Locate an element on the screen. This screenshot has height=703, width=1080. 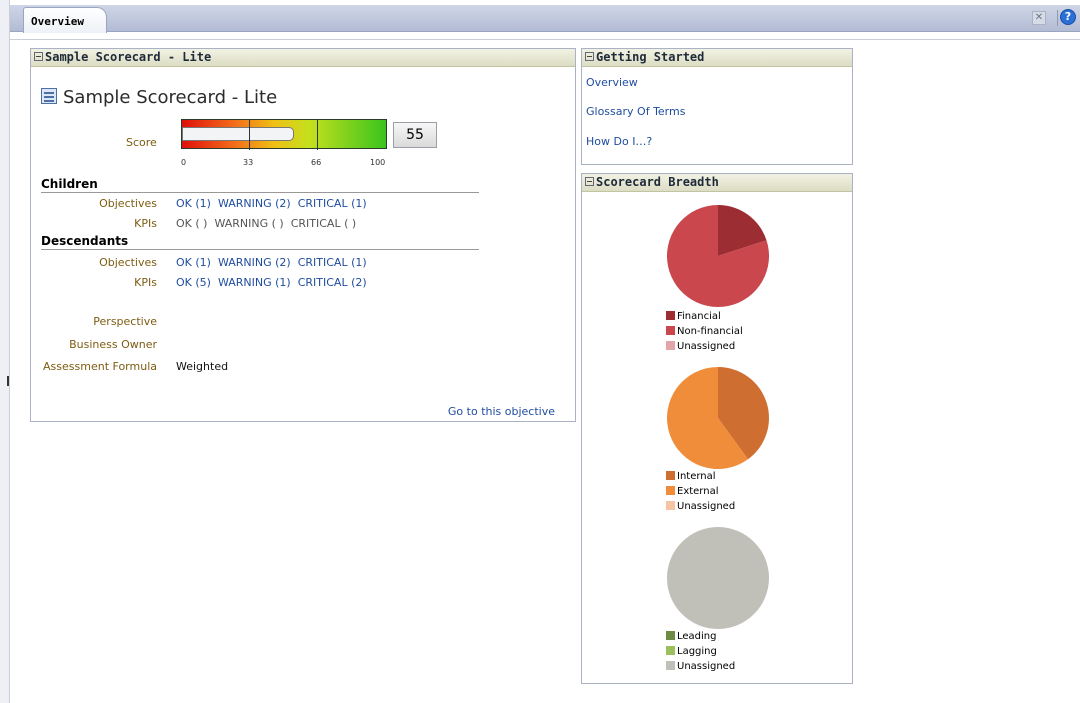
scorecard-title: Sample Scorecard - Lite is located at coordinates (159, 97).